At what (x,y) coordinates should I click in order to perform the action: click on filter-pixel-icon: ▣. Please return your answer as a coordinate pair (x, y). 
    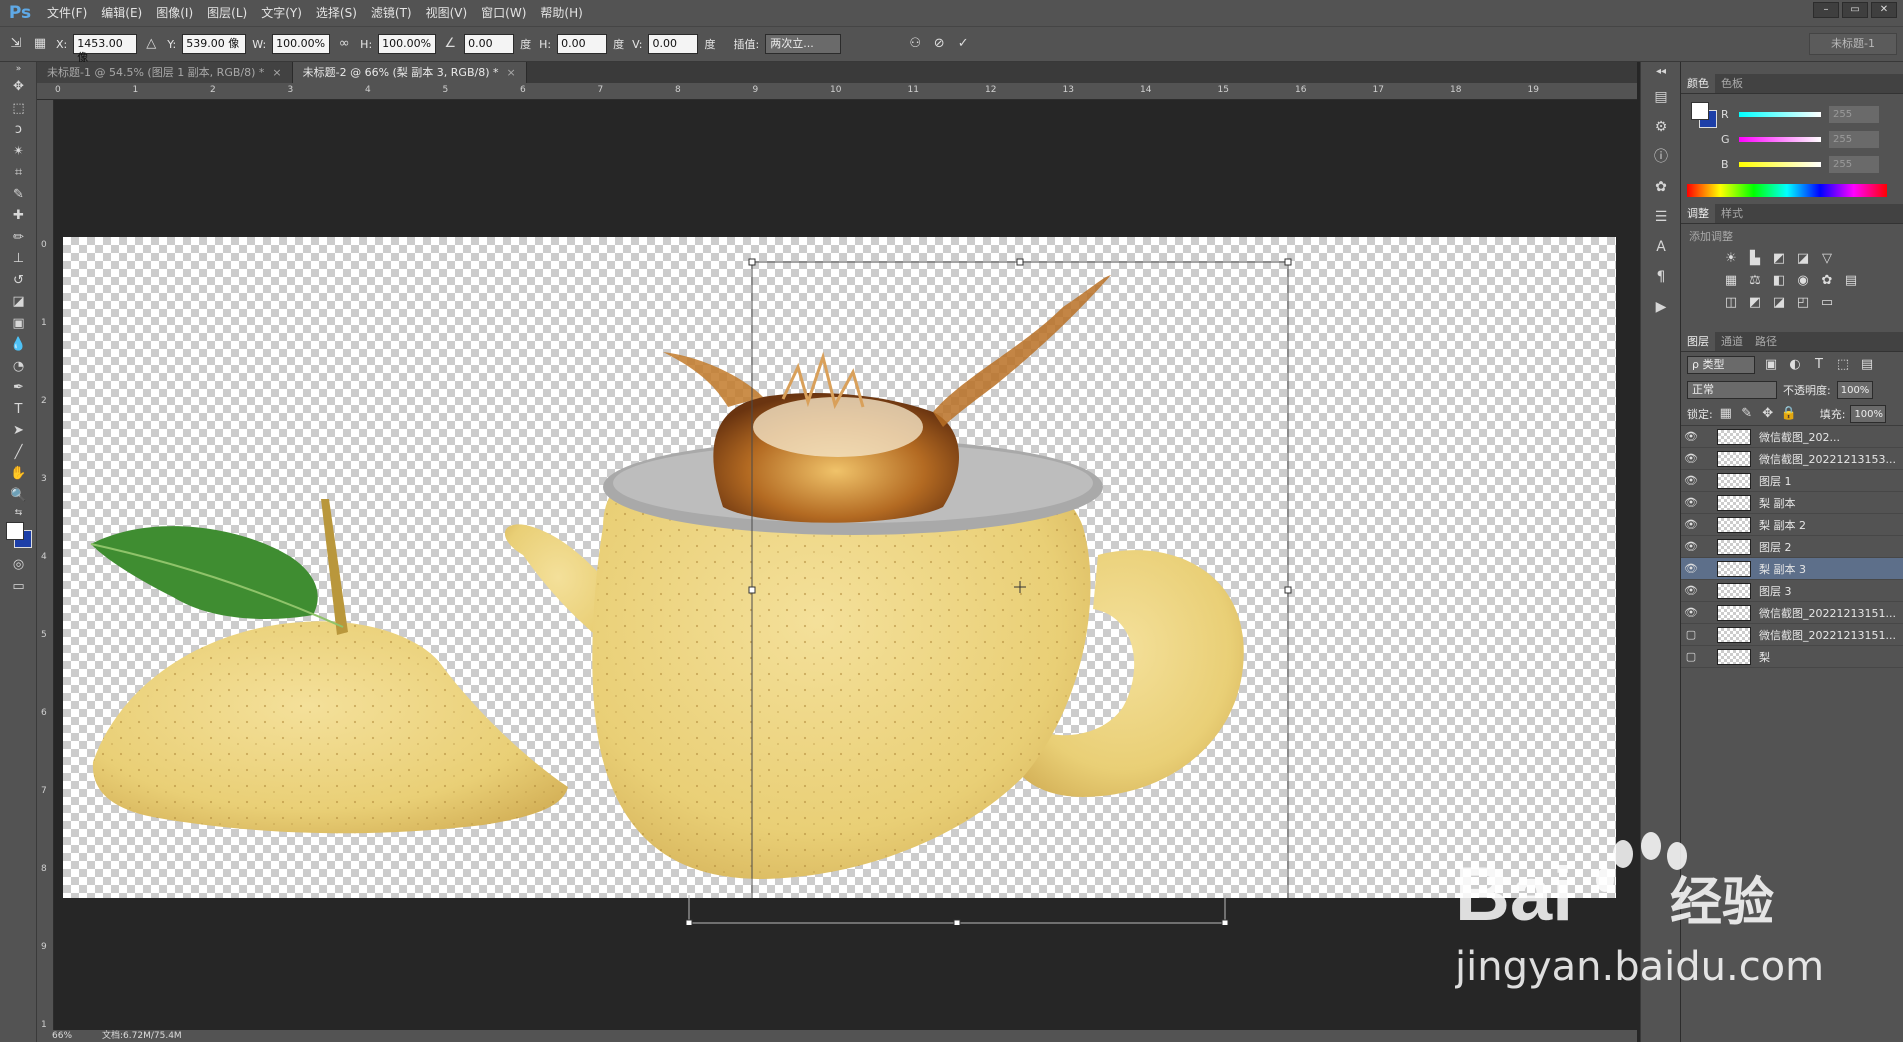
    Looking at the image, I should click on (1771, 365).